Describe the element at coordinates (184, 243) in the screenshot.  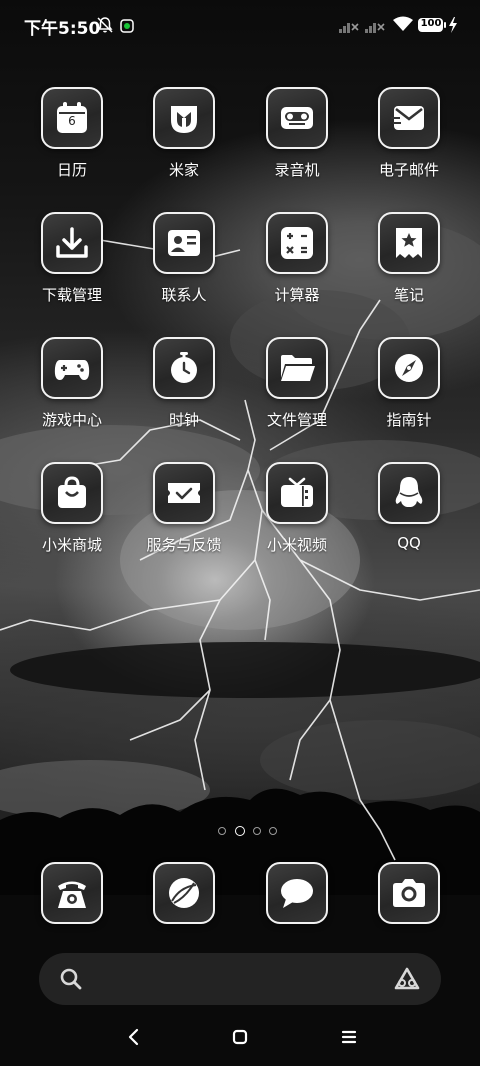
I see `contacts-icon` at that location.